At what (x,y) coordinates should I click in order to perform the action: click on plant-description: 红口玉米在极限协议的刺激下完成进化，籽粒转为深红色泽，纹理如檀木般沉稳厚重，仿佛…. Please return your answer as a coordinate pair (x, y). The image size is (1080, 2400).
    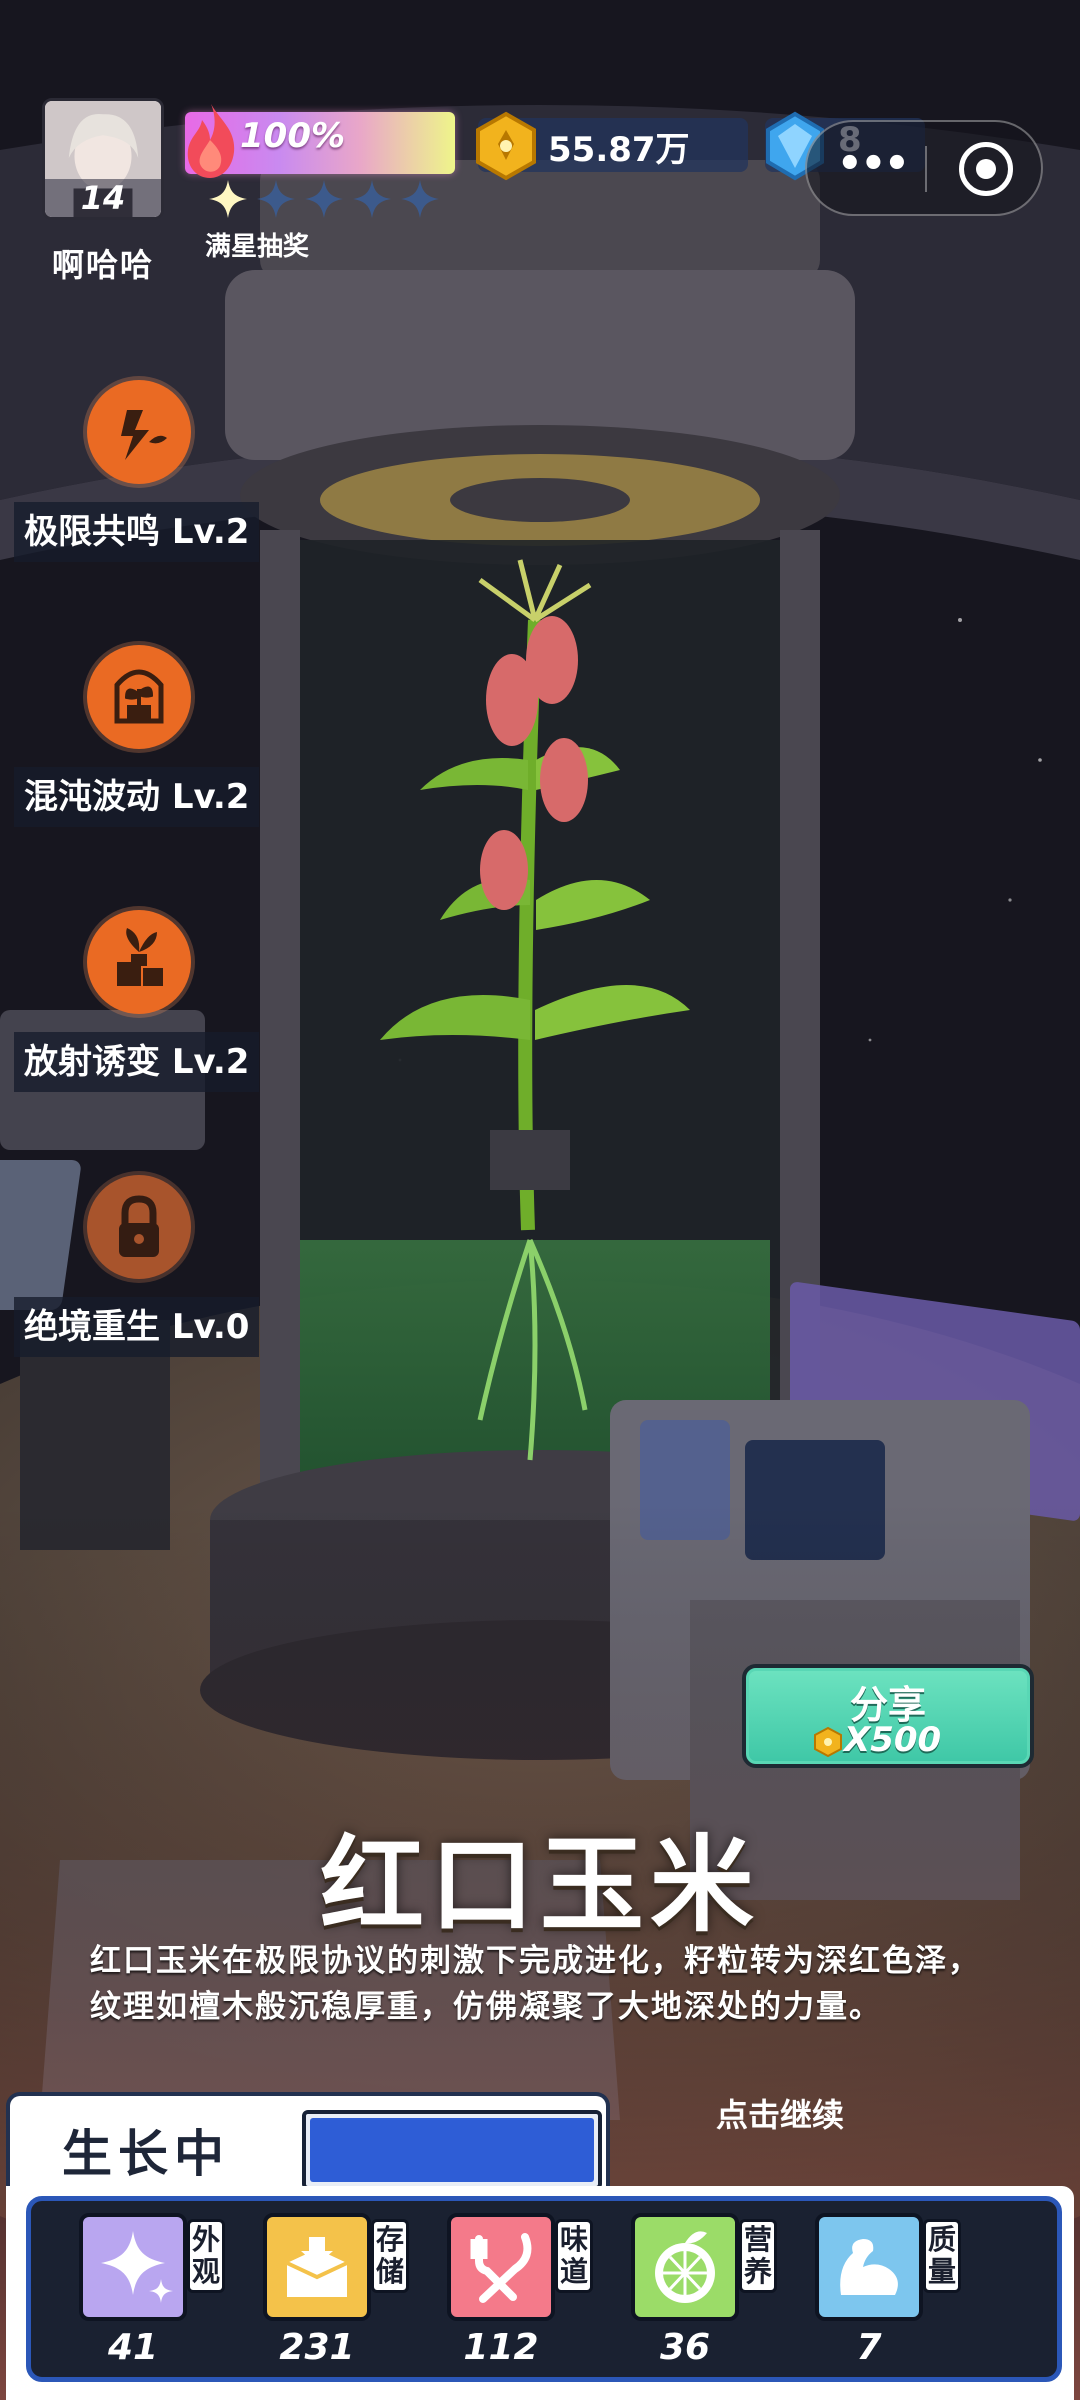
    Looking at the image, I should click on (535, 1984).